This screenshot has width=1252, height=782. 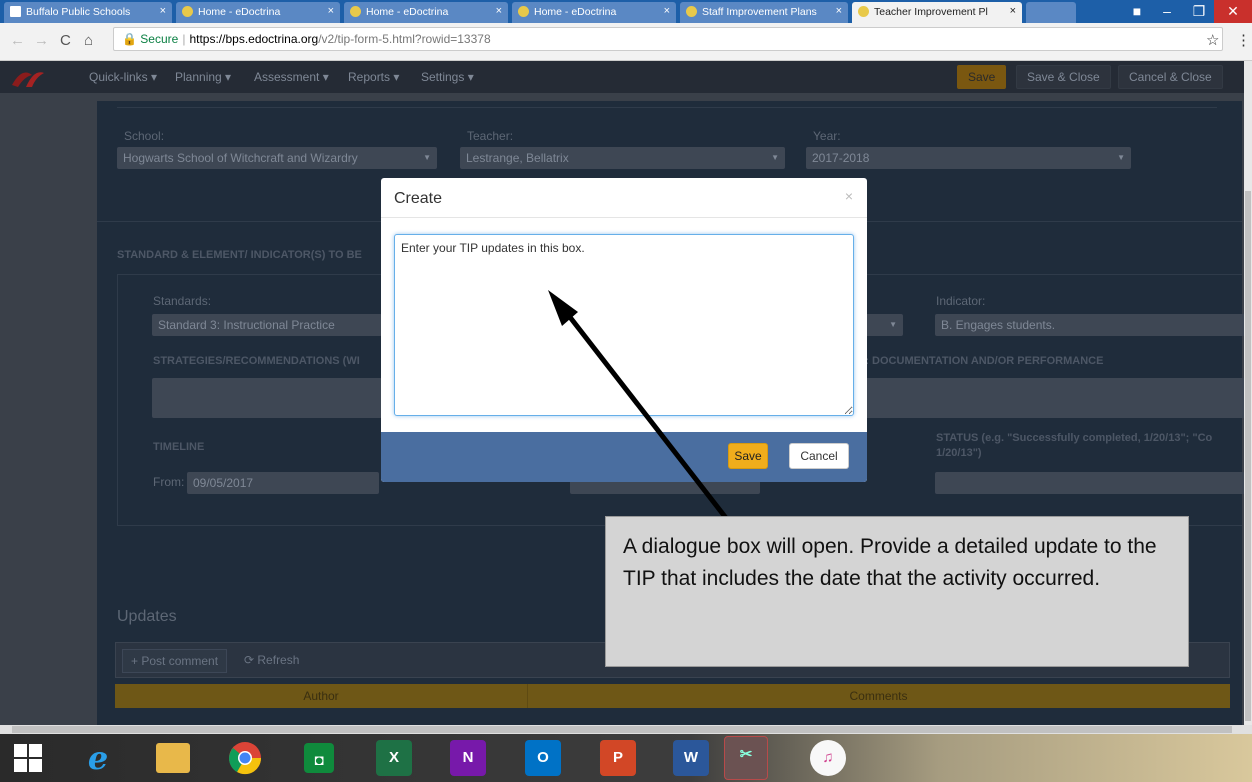 What do you see at coordinates (1090, 325) in the screenshot?
I see `indicator-select: B. Engages students.` at bounding box center [1090, 325].